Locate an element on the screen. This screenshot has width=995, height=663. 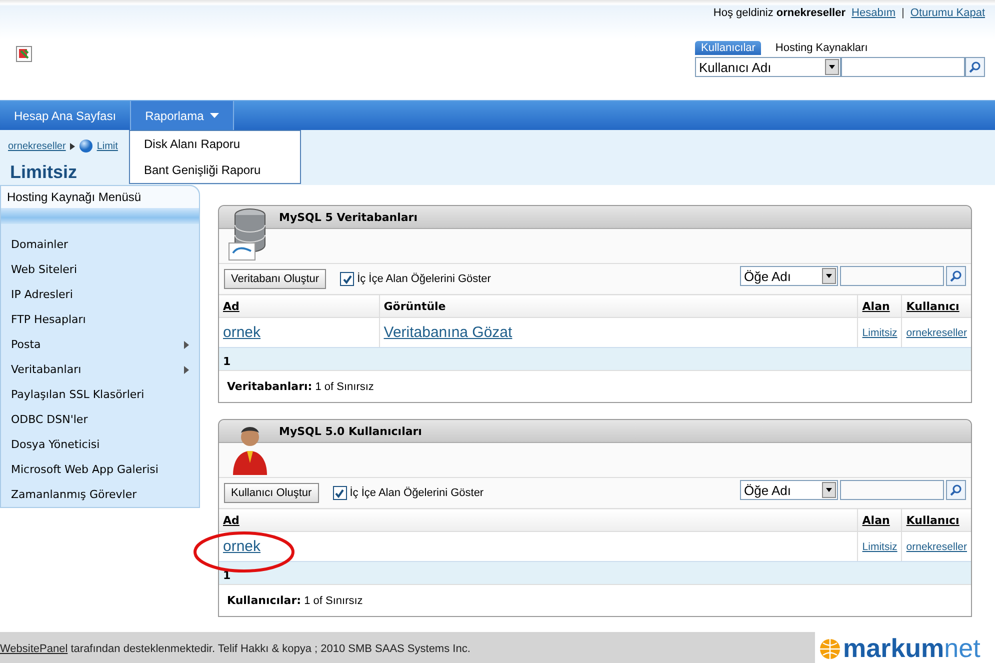
menu-item: Bant Genişliği Raporu is located at coordinates (215, 170).